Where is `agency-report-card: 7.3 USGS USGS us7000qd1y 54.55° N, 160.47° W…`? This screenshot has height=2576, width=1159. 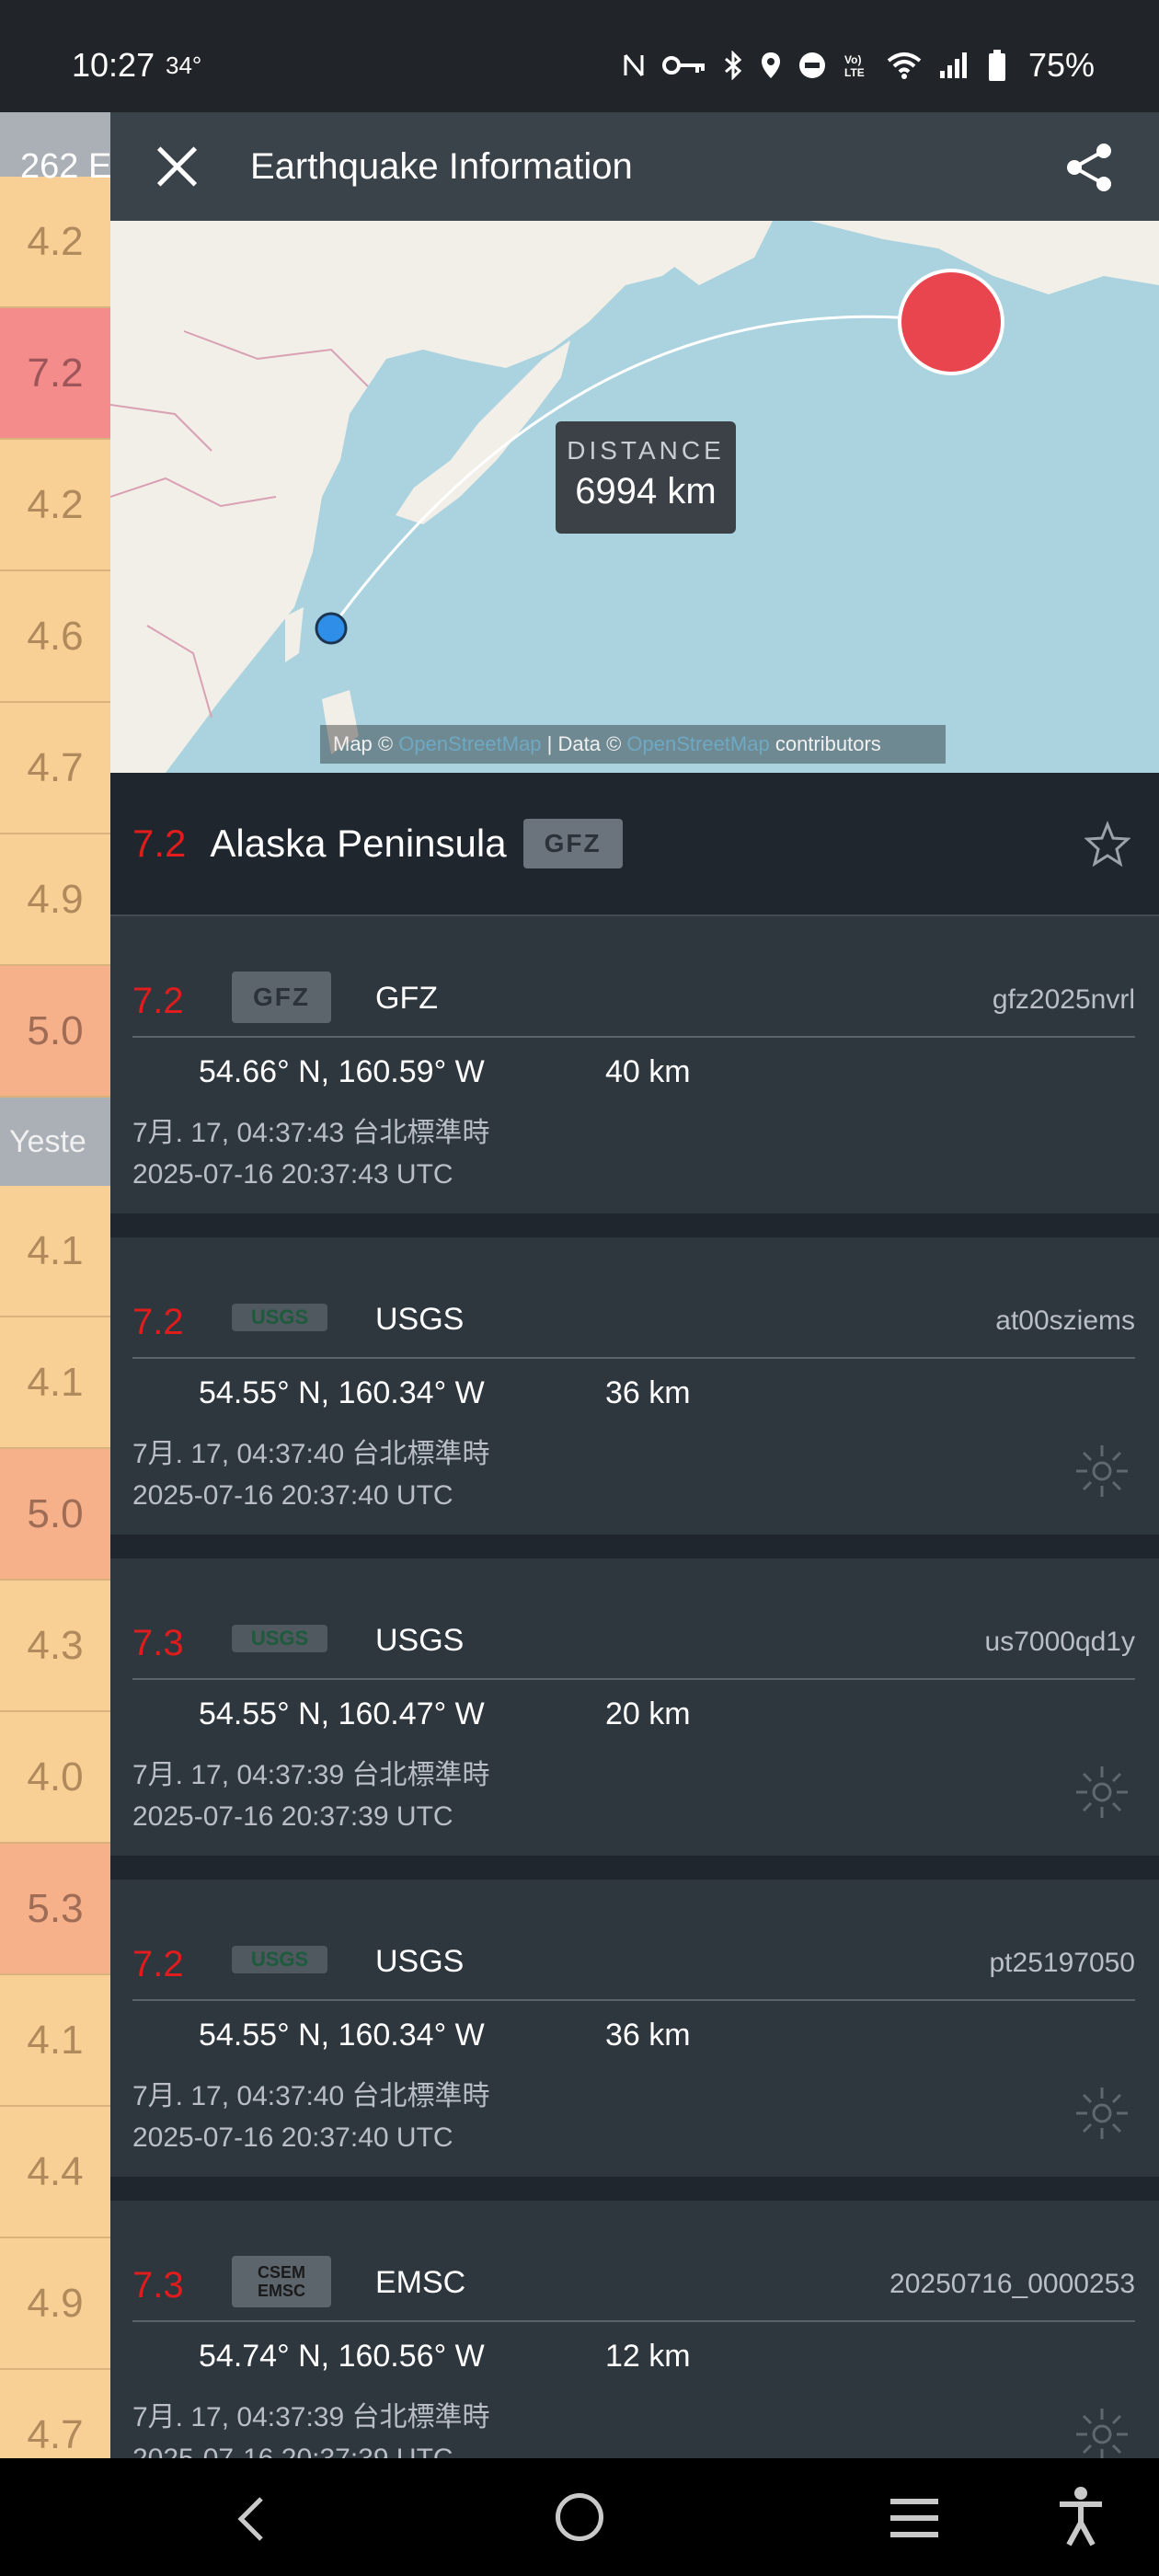
agency-report-card: 7.3 USGS USGS us7000qd1y 54.55° N, 160.47° W… is located at coordinates (634, 1719).